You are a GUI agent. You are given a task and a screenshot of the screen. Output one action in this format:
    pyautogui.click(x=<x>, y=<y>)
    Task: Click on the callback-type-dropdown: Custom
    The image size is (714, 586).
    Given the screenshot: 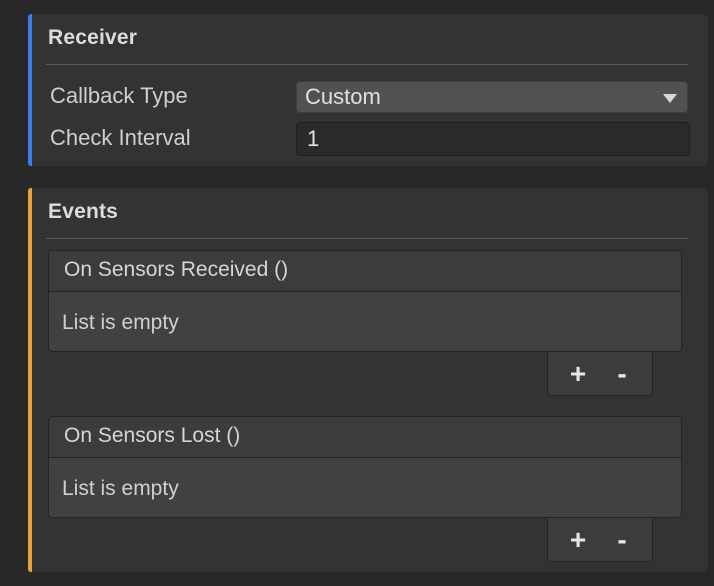 What is the action you would take?
    pyautogui.click(x=492, y=97)
    